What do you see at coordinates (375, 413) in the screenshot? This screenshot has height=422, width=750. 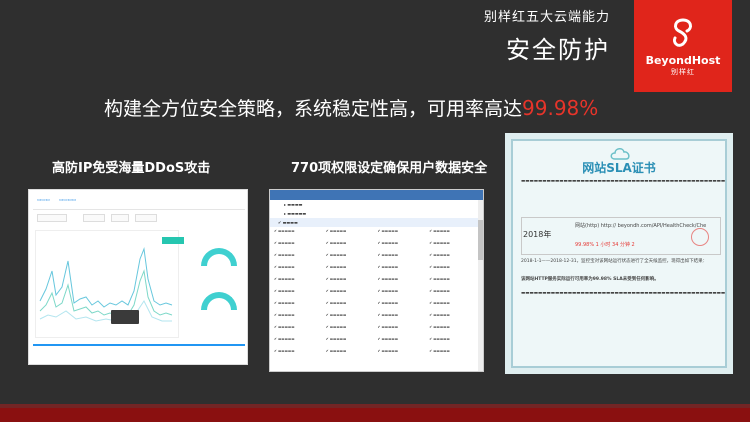 I see `footer-strip` at bounding box center [375, 413].